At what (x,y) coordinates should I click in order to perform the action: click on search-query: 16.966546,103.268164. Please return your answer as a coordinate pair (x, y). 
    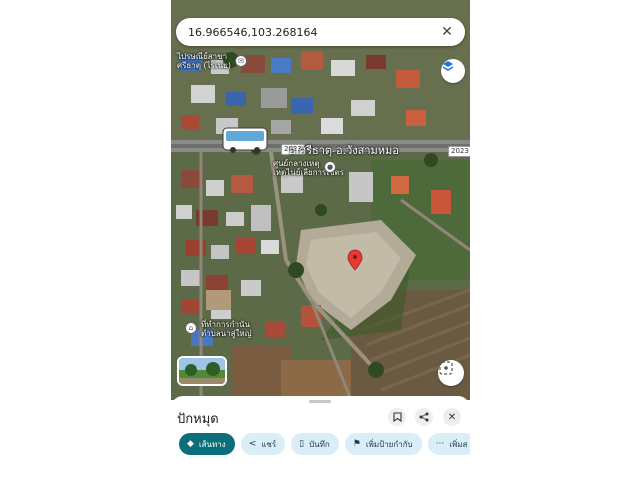
    Looking at the image, I should click on (313, 32).